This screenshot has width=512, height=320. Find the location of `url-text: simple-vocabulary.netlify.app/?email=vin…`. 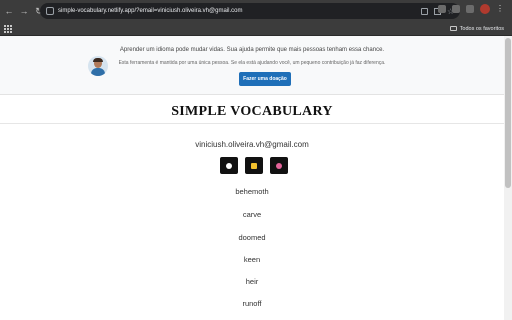

url-text: simple-vocabulary.netlify.app/?email=vin… is located at coordinates (150, 11).